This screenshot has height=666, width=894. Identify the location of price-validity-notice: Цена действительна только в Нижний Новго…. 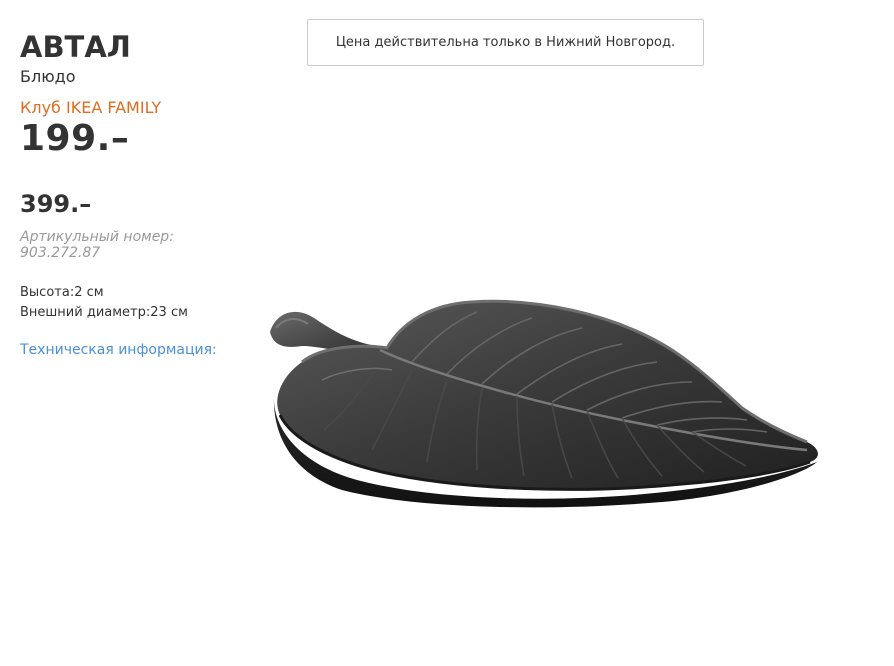
(505, 42).